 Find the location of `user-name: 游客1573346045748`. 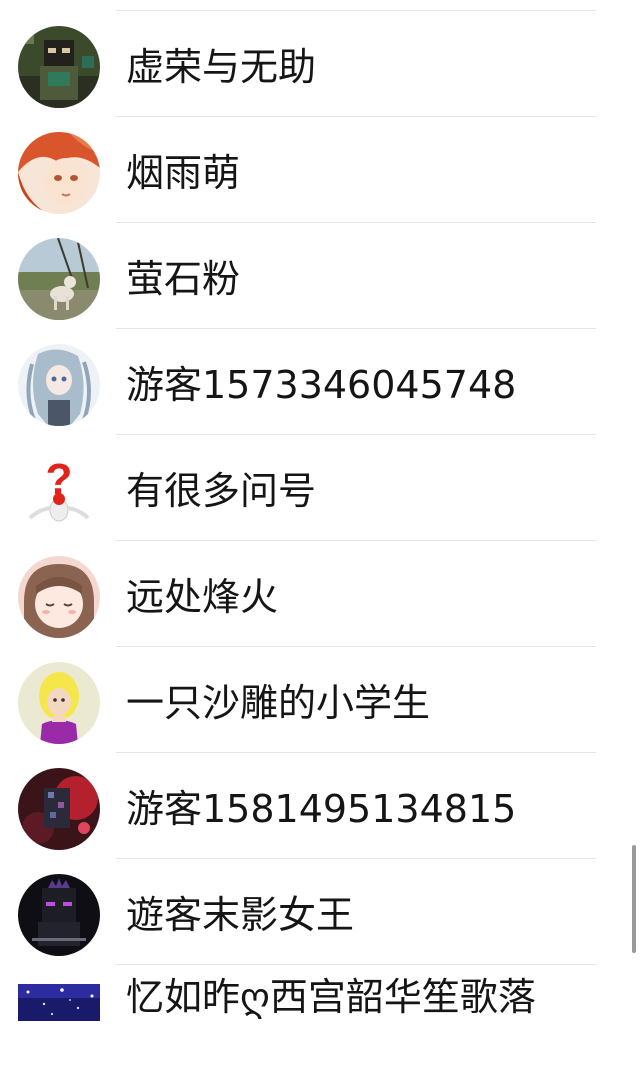

user-name: 游客1573346045748 is located at coordinates (321, 385).